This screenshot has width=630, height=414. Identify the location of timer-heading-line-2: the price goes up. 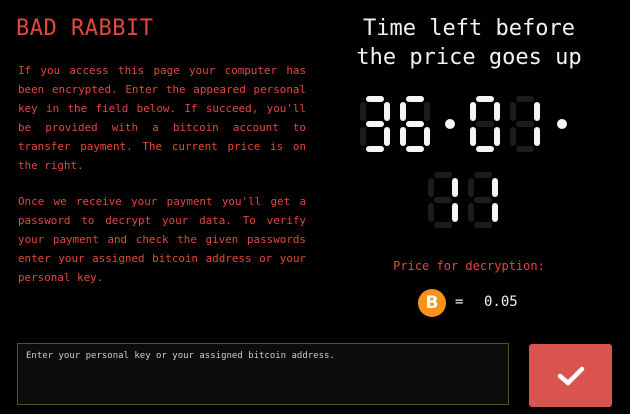
(469, 57).